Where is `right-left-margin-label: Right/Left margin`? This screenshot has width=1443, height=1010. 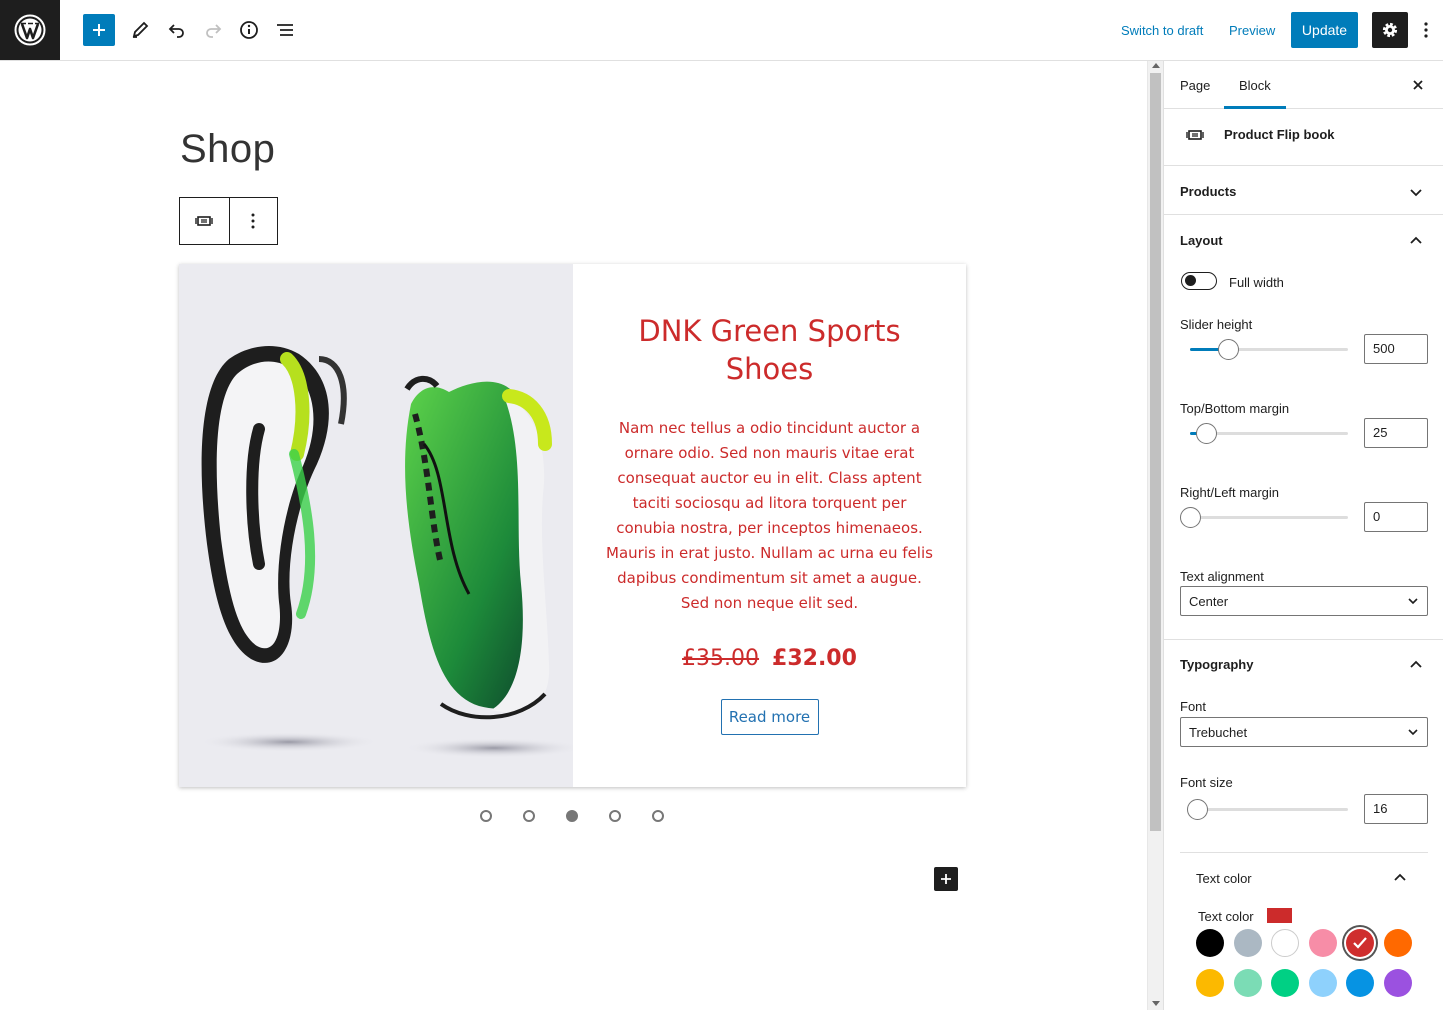
right-left-margin-label: Right/Left margin is located at coordinates (1229, 492).